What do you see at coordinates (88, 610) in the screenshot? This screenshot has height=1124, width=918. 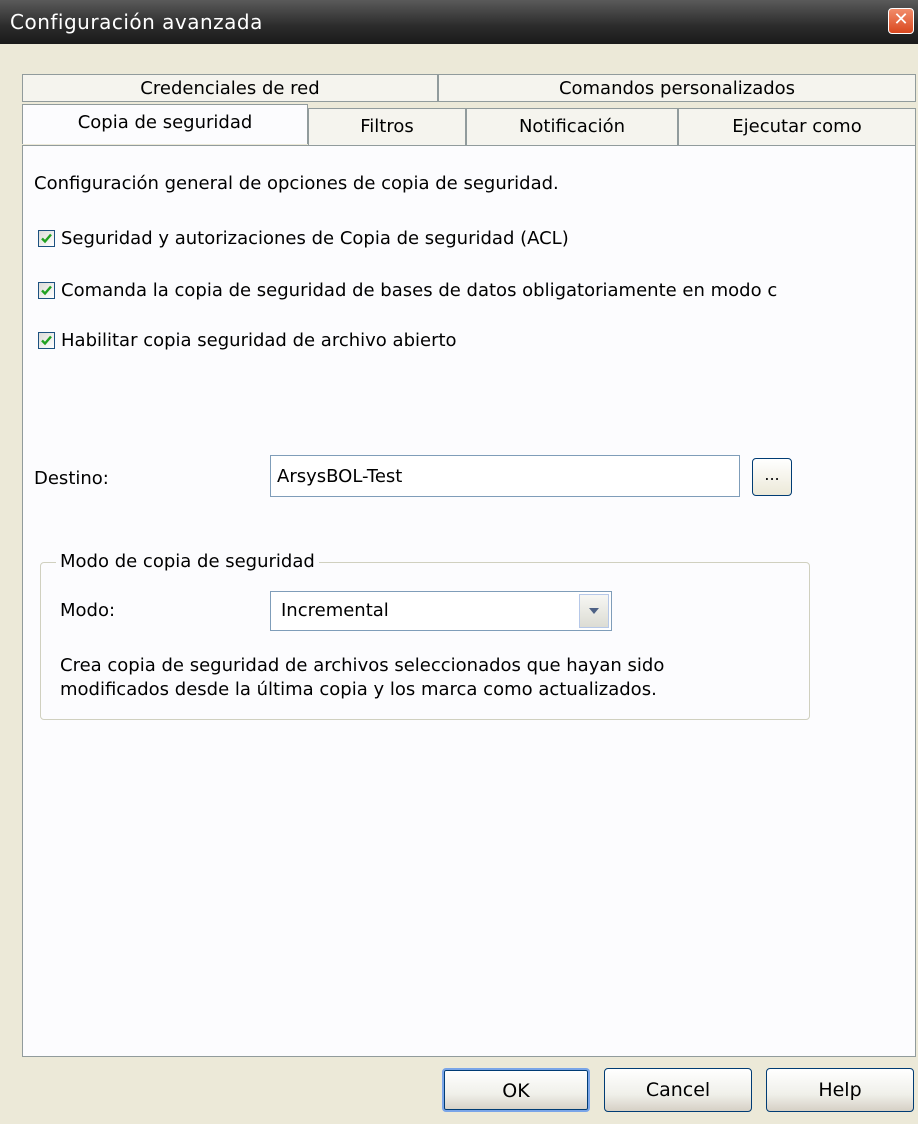 I see `mode-label: Modo:` at bounding box center [88, 610].